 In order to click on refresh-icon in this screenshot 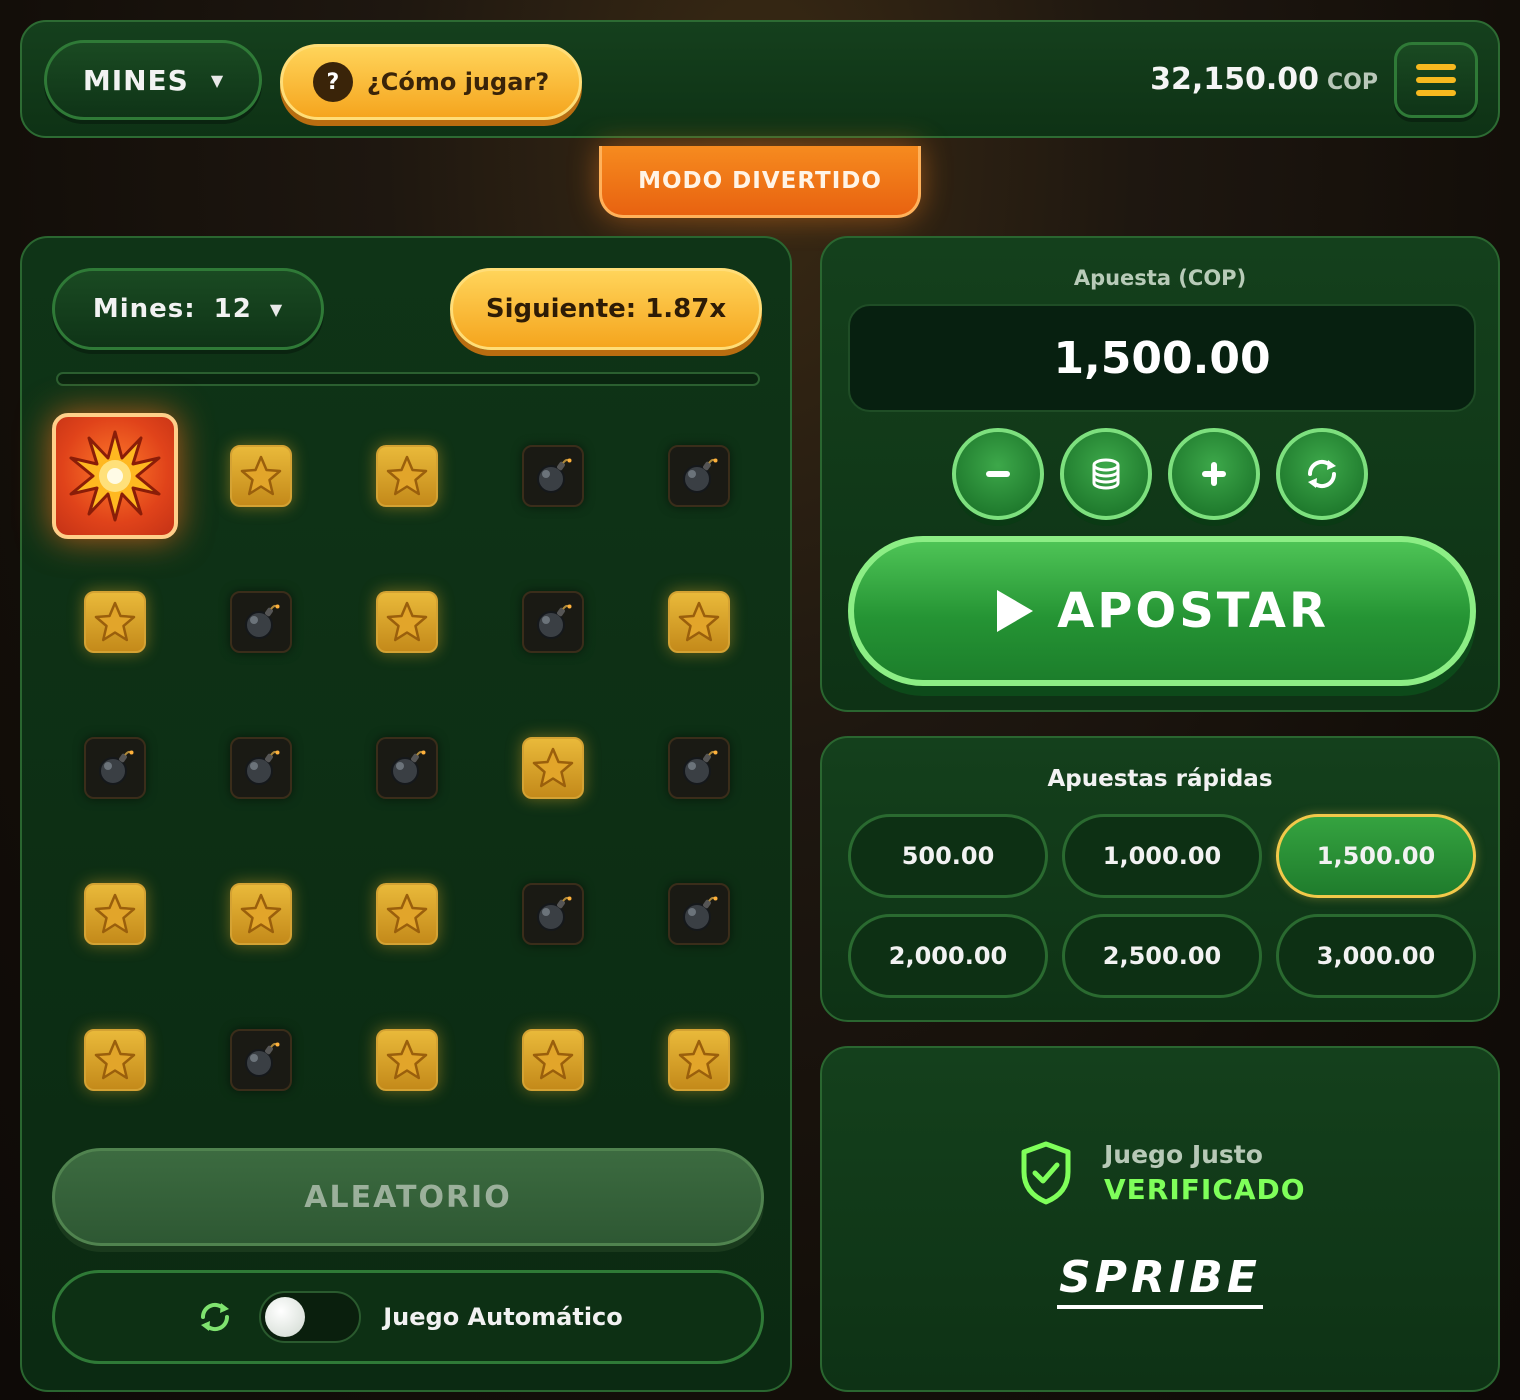, I will do `click(1322, 474)`.